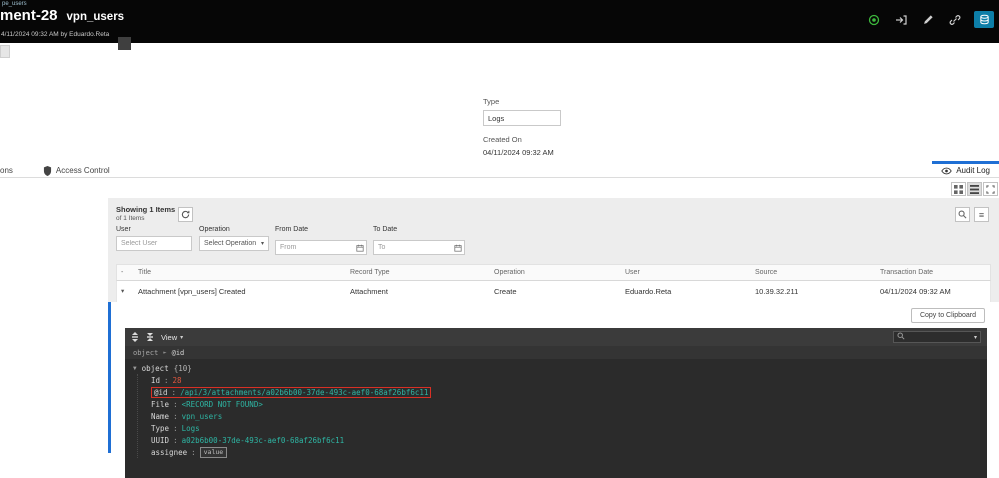  What do you see at coordinates (901, 20) in the screenshot?
I see `export-icon` at bounding box center [901, 20].